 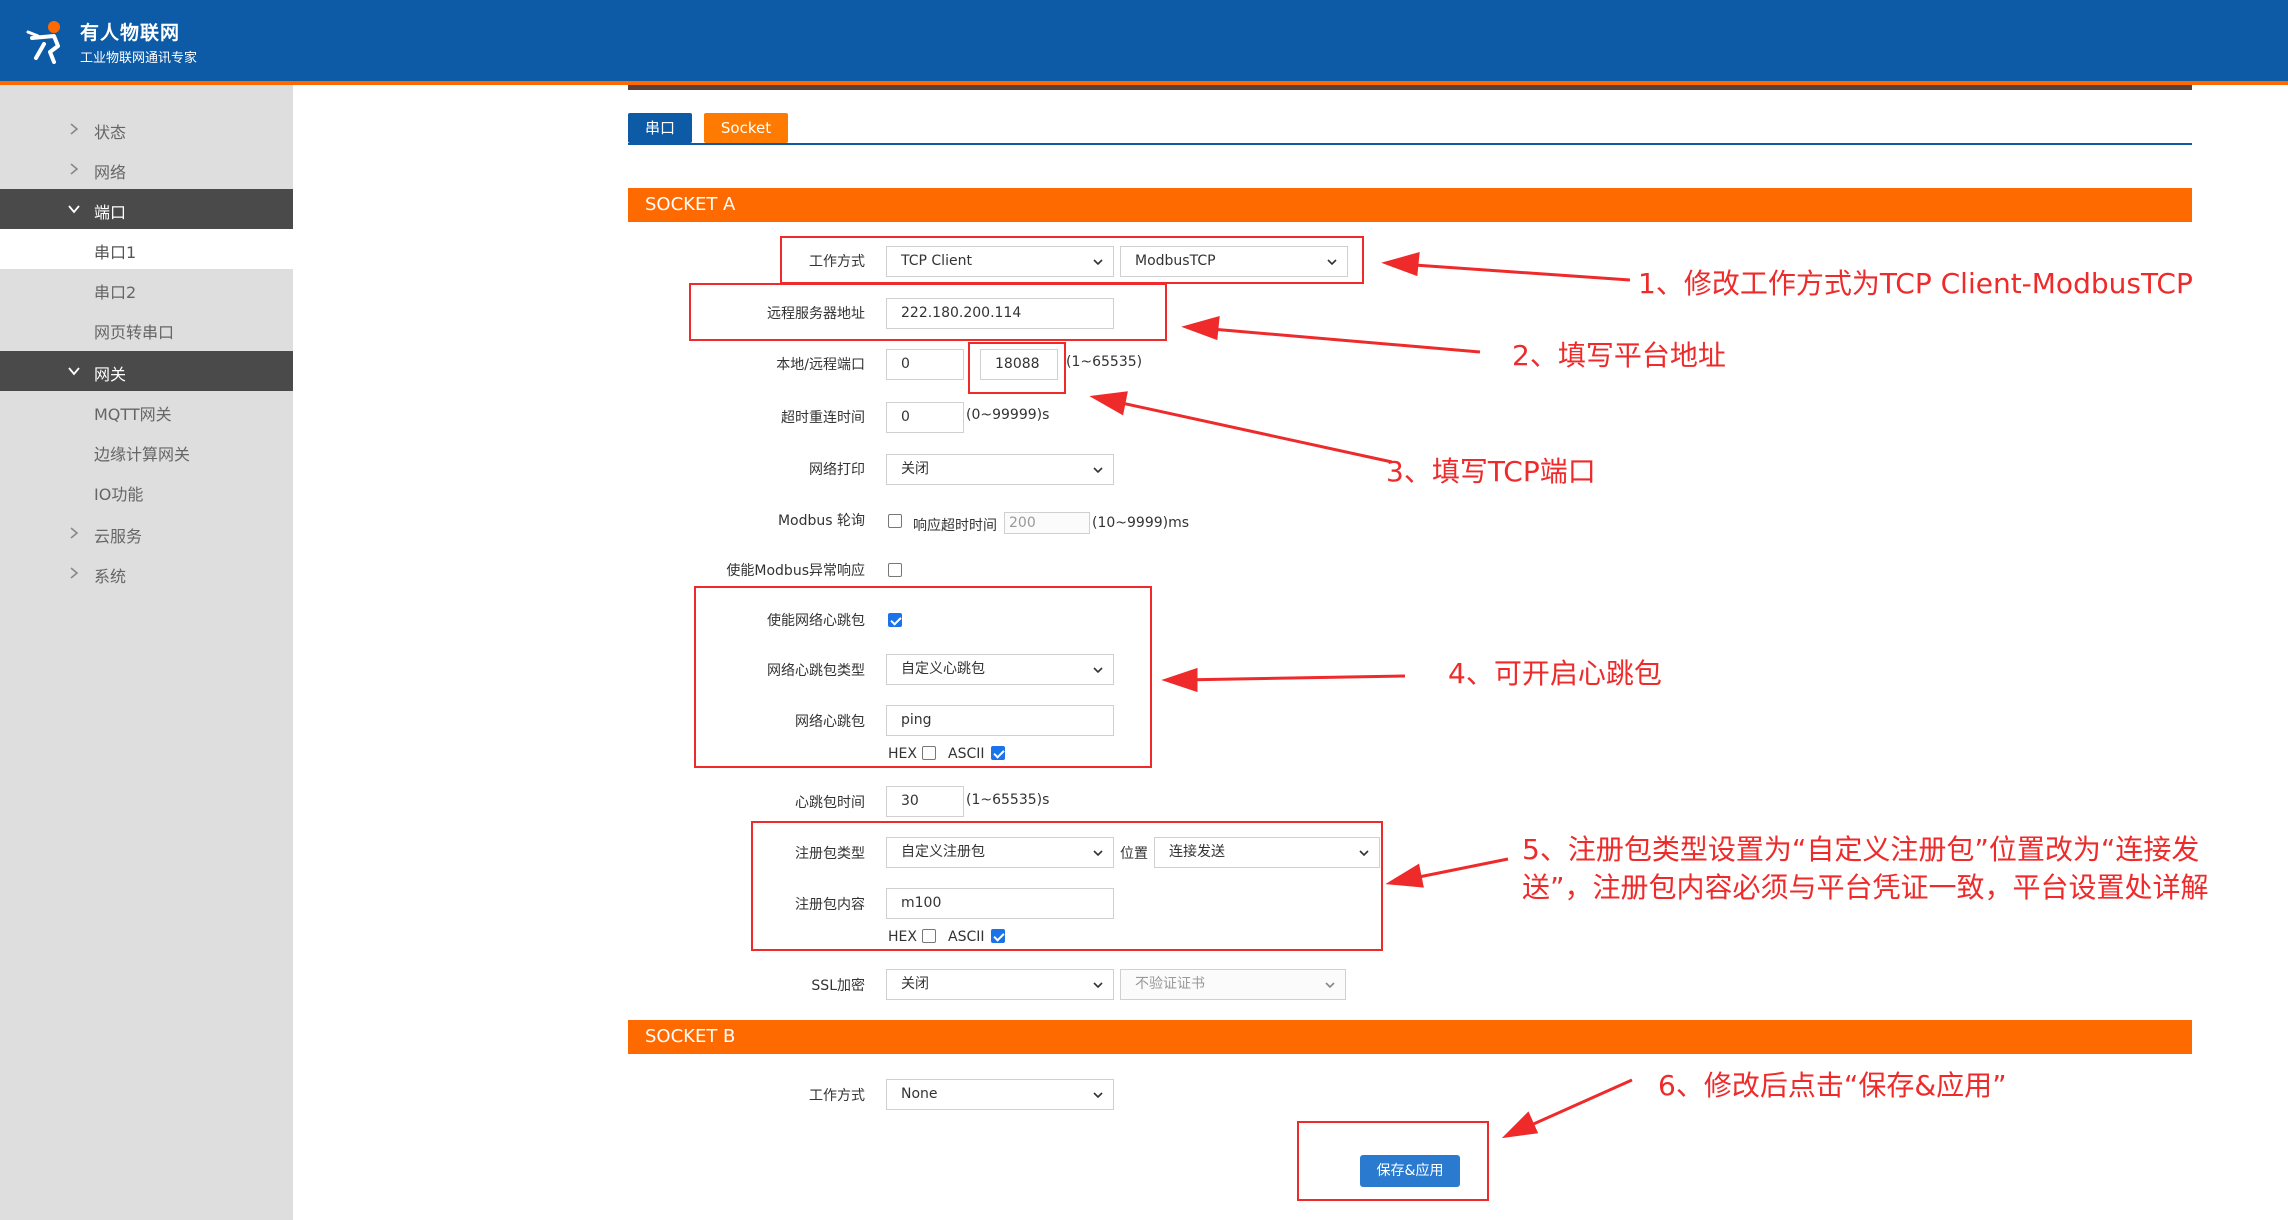 I want to click on annotation-box-work-mode, so click(x=1072, y=260).